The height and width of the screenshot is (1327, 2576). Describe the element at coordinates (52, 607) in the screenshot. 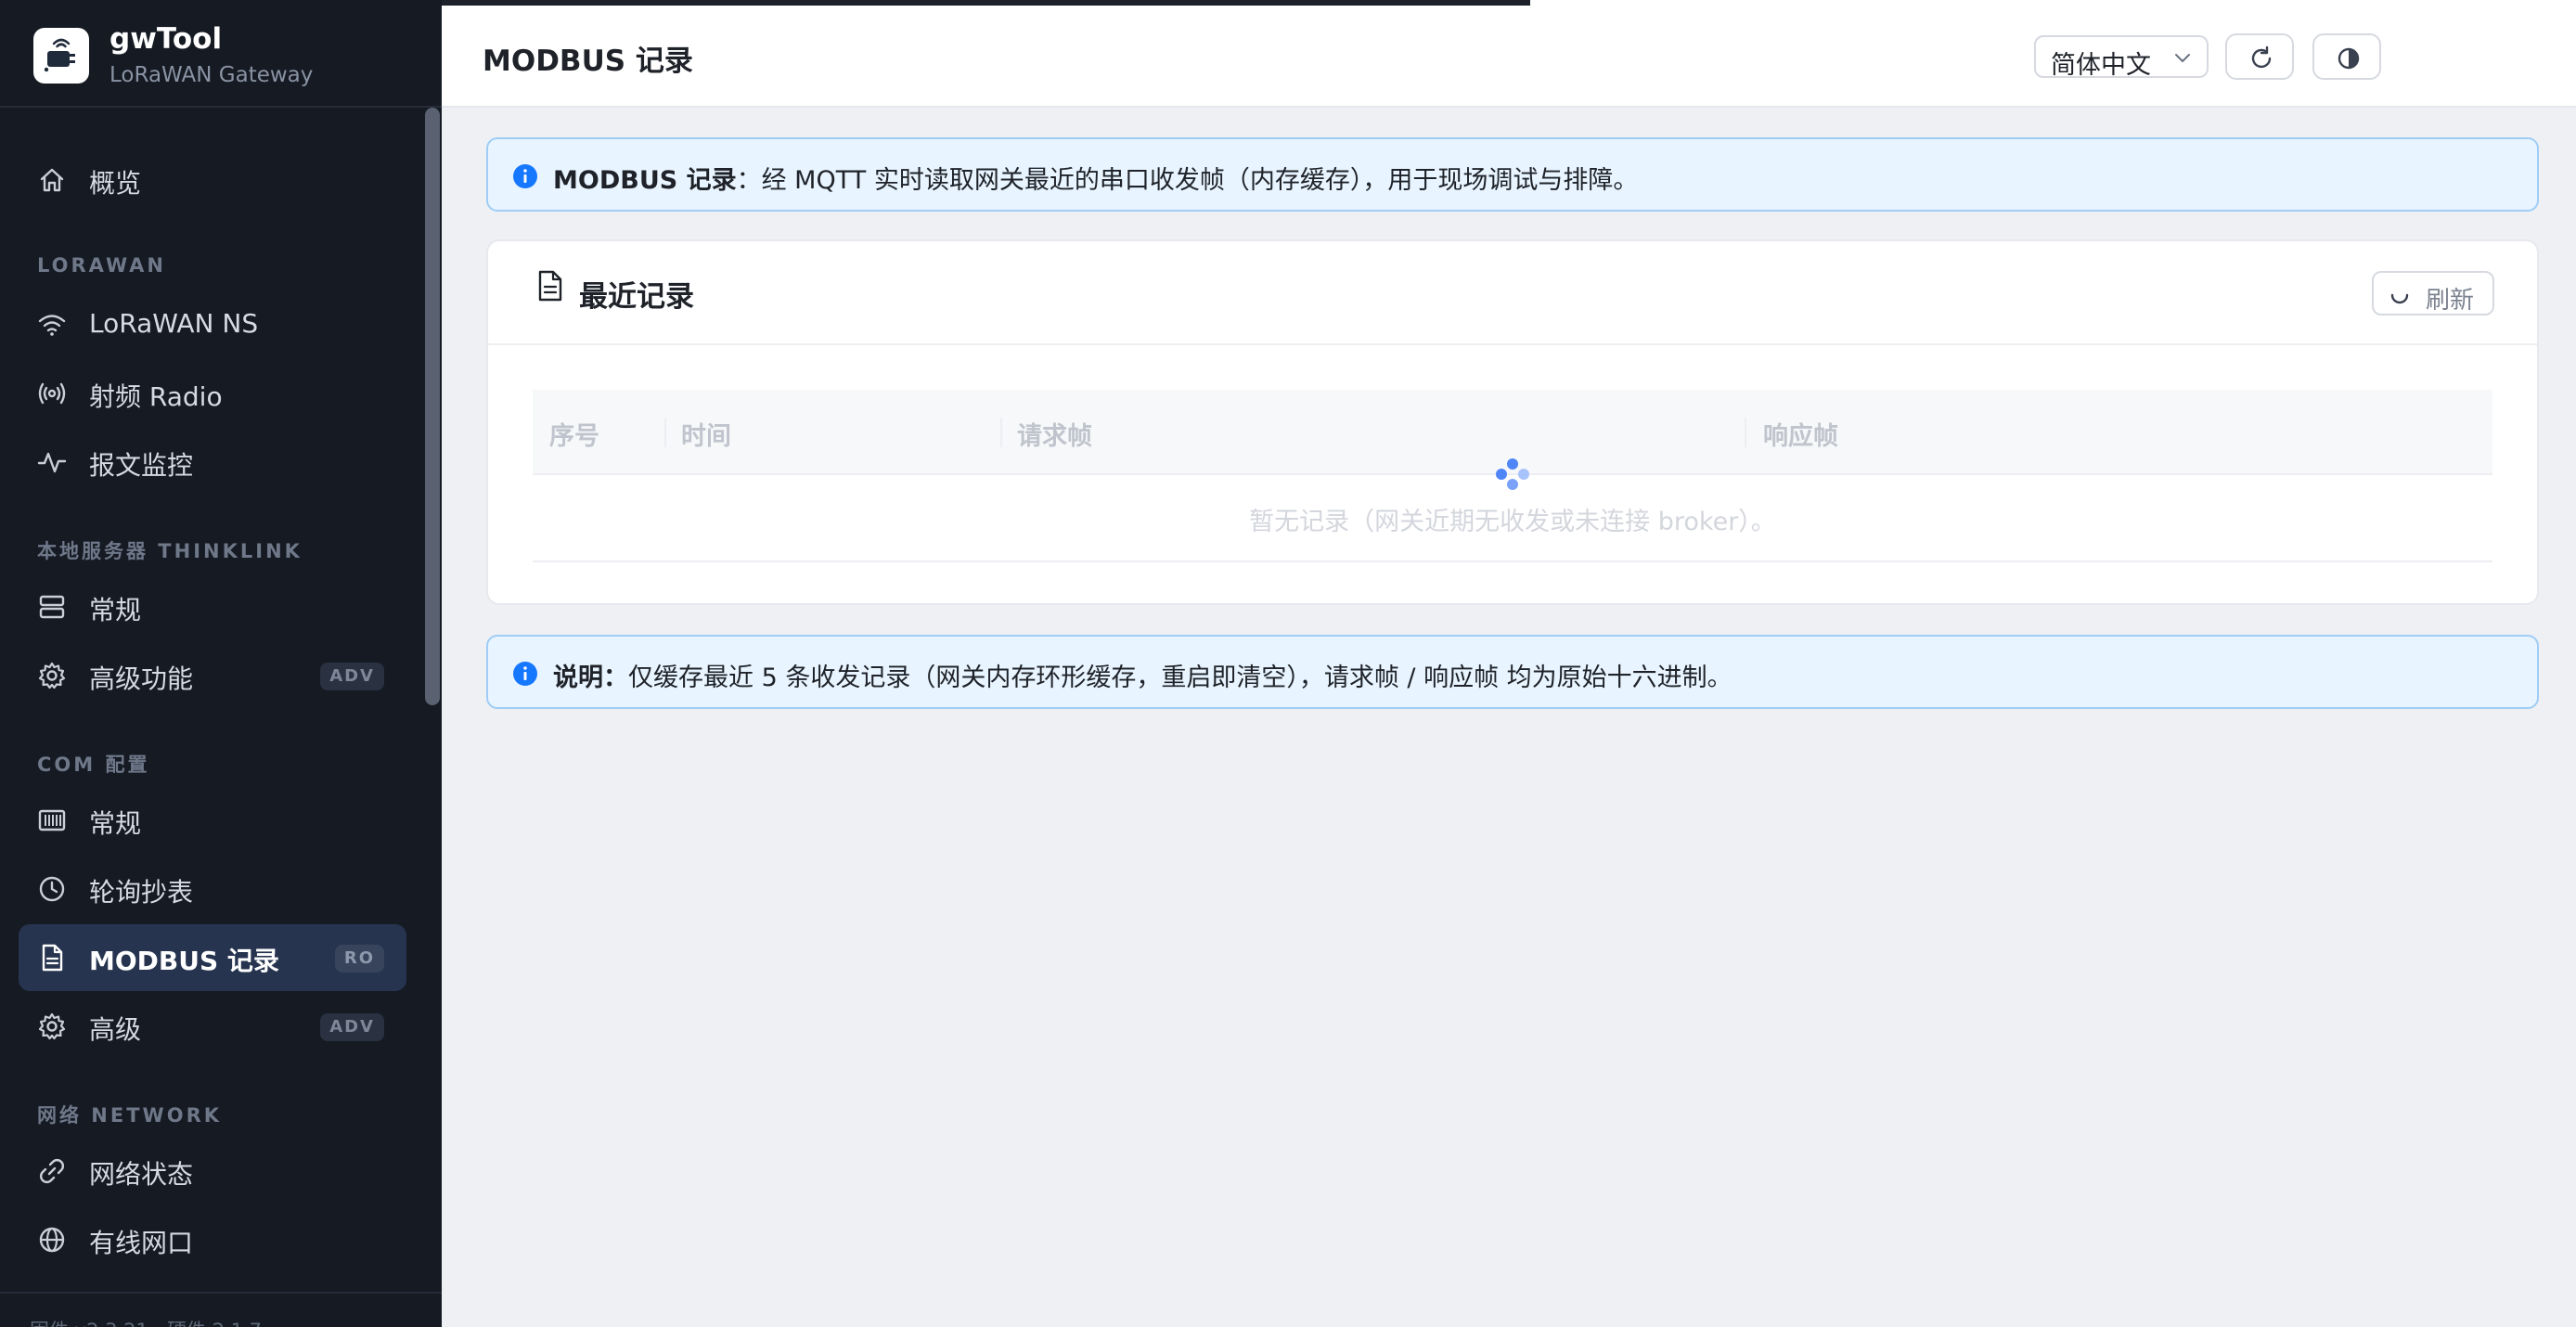

I see `server-icon` at that location.